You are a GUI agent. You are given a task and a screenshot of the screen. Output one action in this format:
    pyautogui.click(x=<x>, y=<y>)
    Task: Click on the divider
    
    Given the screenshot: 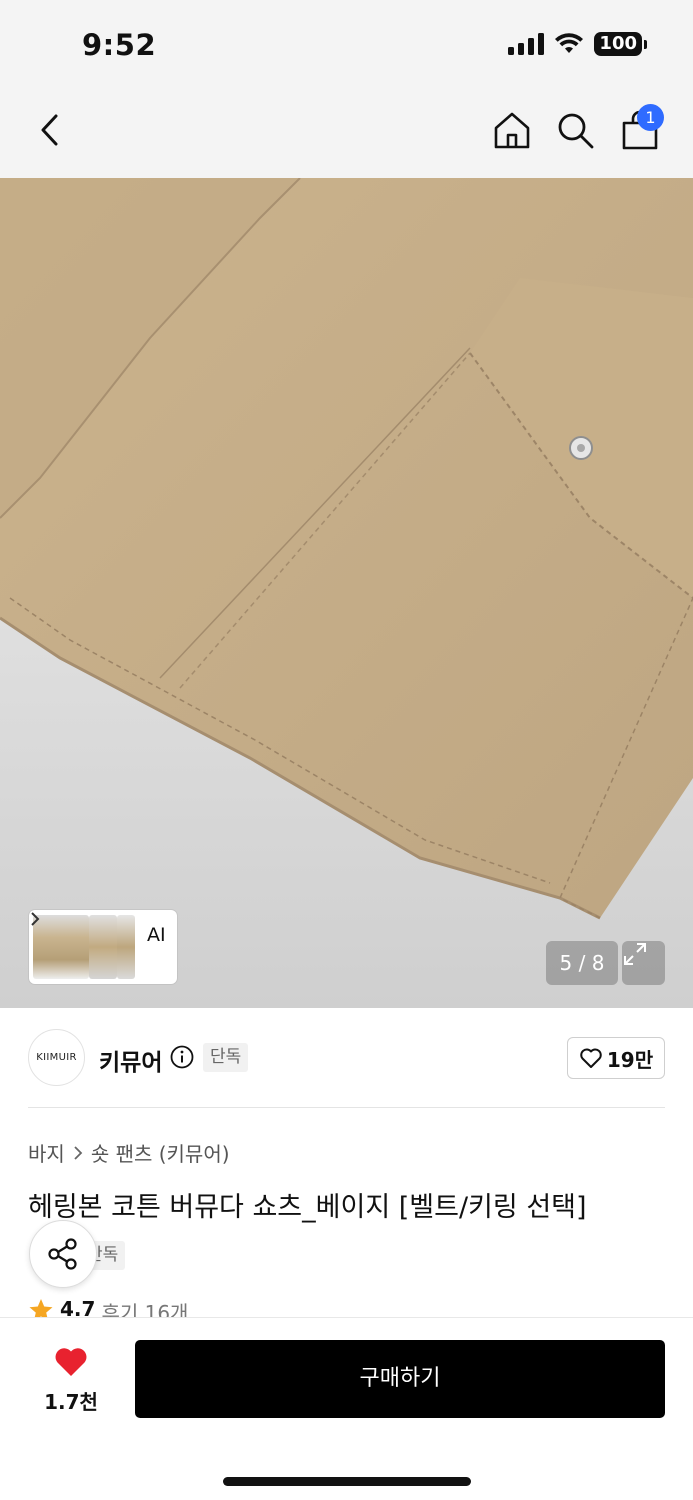 What is the action you would take?
    pyautogui.click(x=346, y=1107)
    